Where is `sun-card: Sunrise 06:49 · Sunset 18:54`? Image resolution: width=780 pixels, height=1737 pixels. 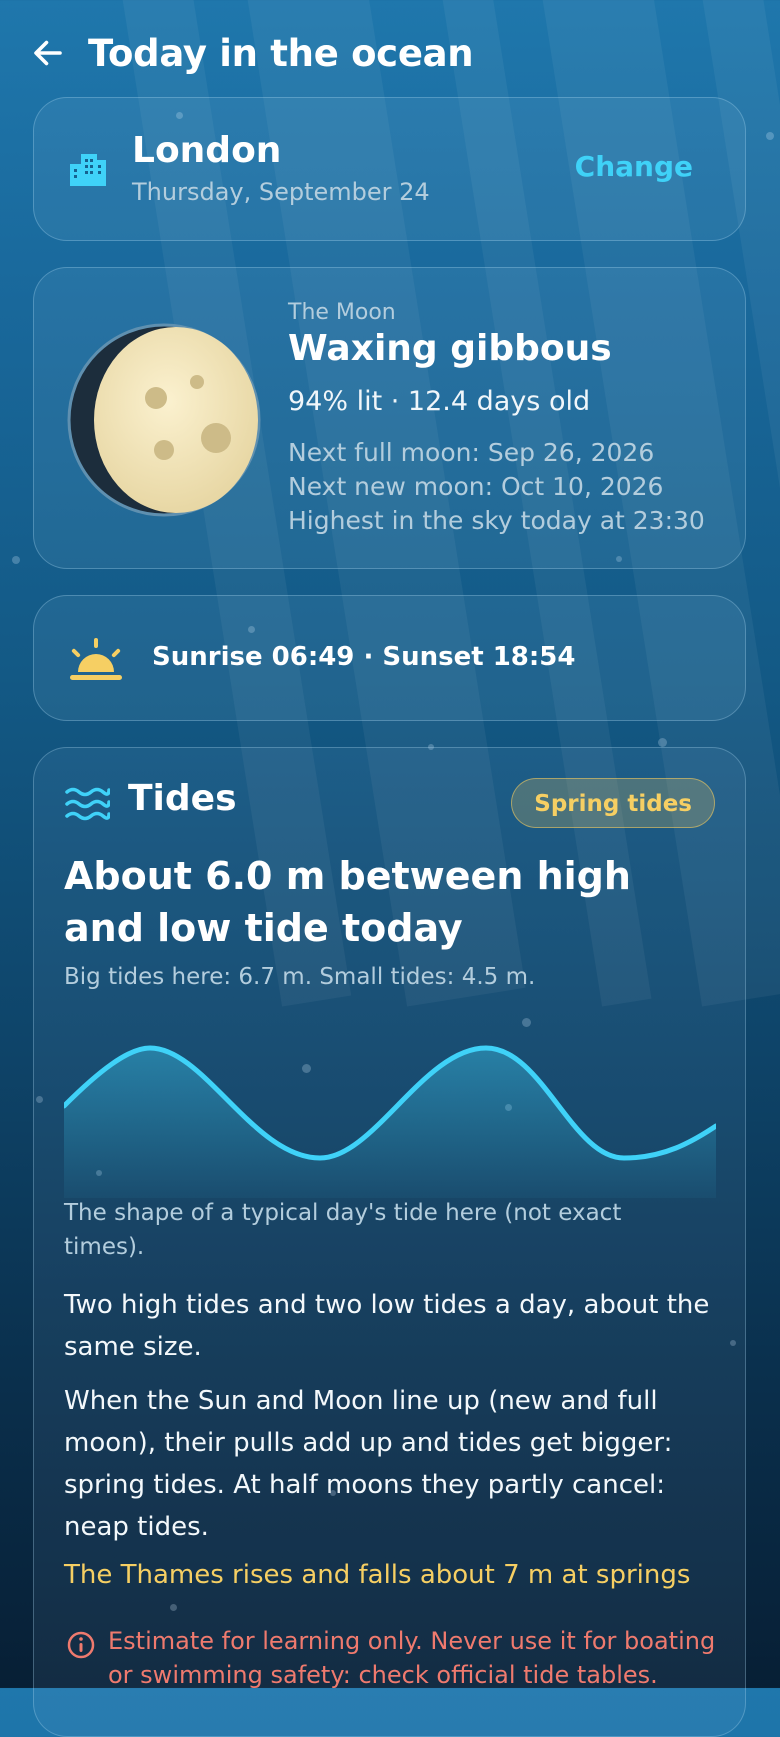
sun-card: Sunrise 06:49 · Sunset 18:54 is located at coordinates (389, 658).